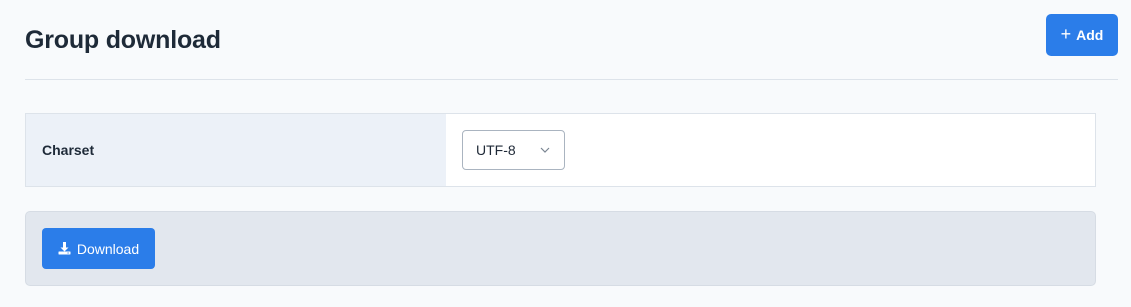 The image size is (1131, 307). Describe the element at coordinates (108, 248) in the screenshot. I see `download-button-label: Download` at that location.